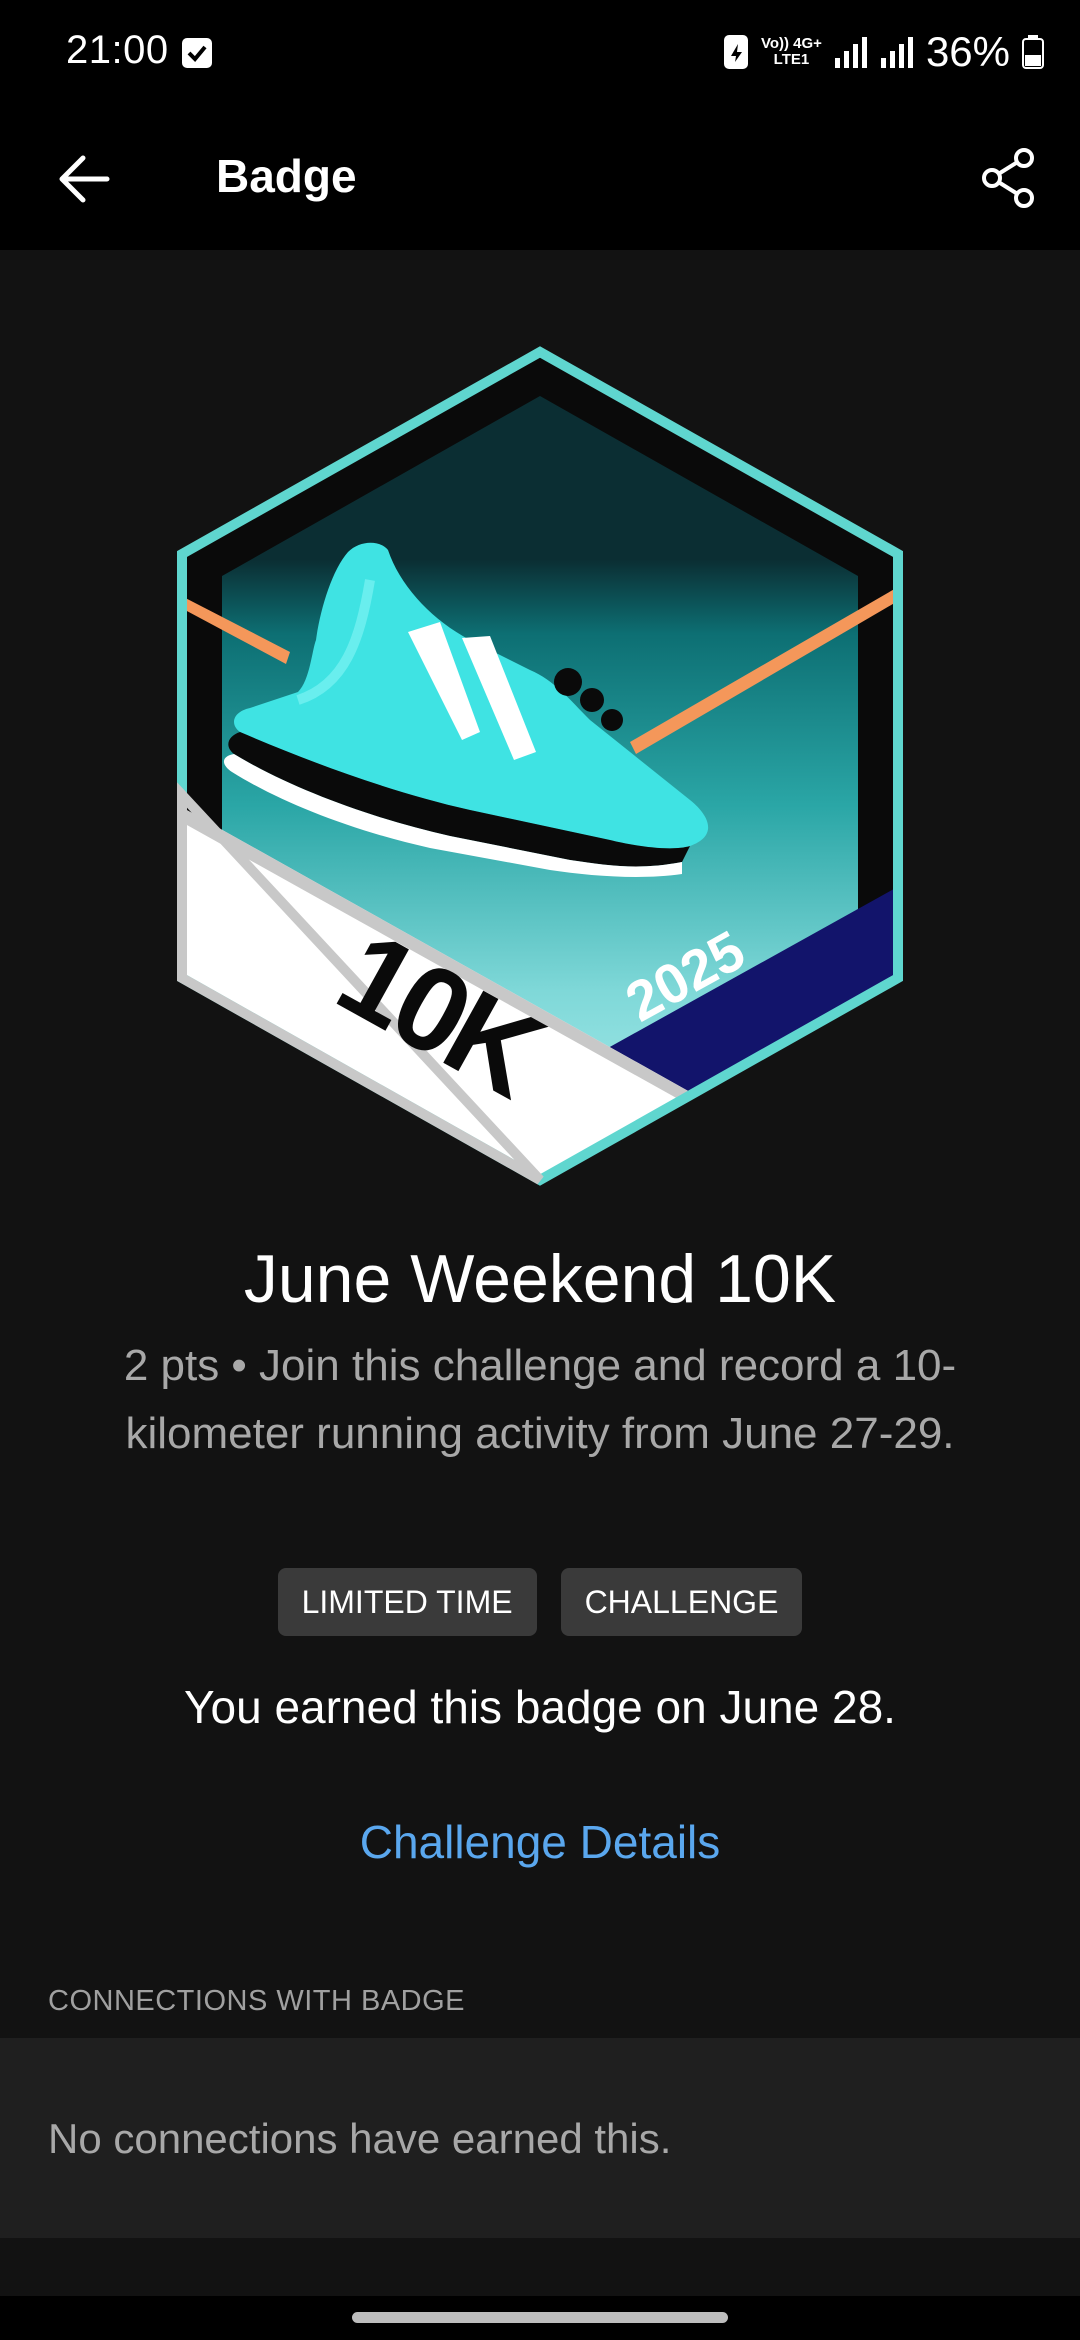  I want to click on arrow-left-icon, so click(84, 179).